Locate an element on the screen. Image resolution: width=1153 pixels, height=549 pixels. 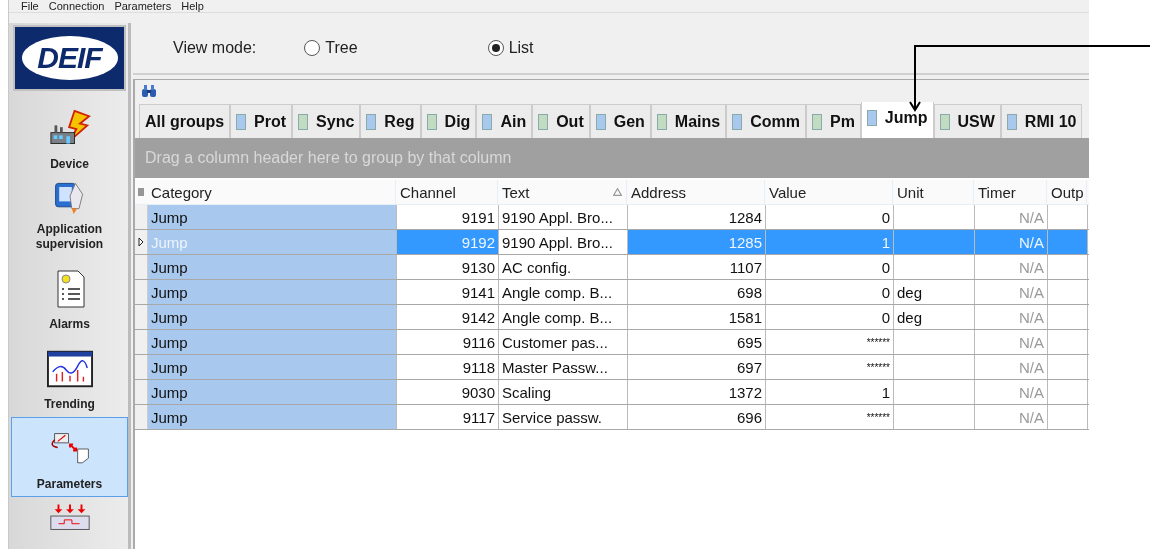
table-cell: 1284 is located at coordinates (697, 217).